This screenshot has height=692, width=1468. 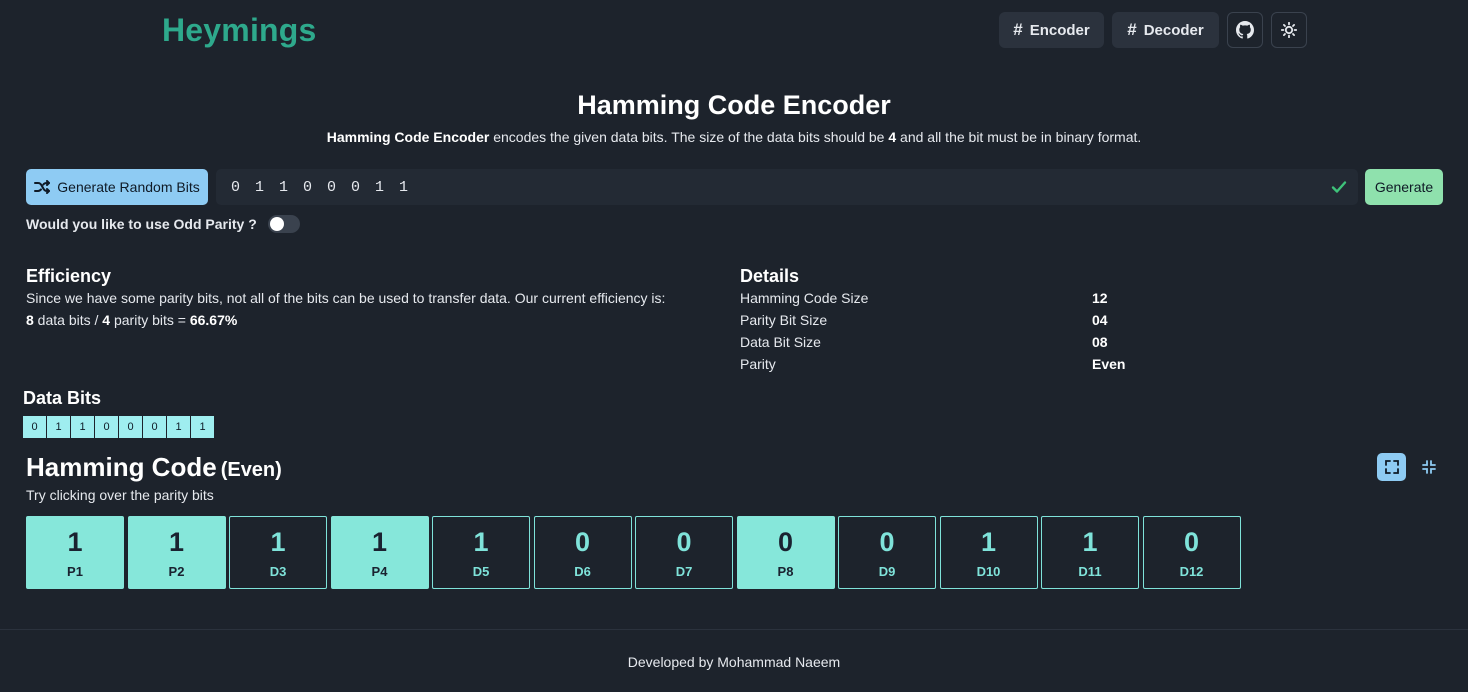 I want to click on efficiency-parity-label: parity bits =, so click(x=150, y=320).